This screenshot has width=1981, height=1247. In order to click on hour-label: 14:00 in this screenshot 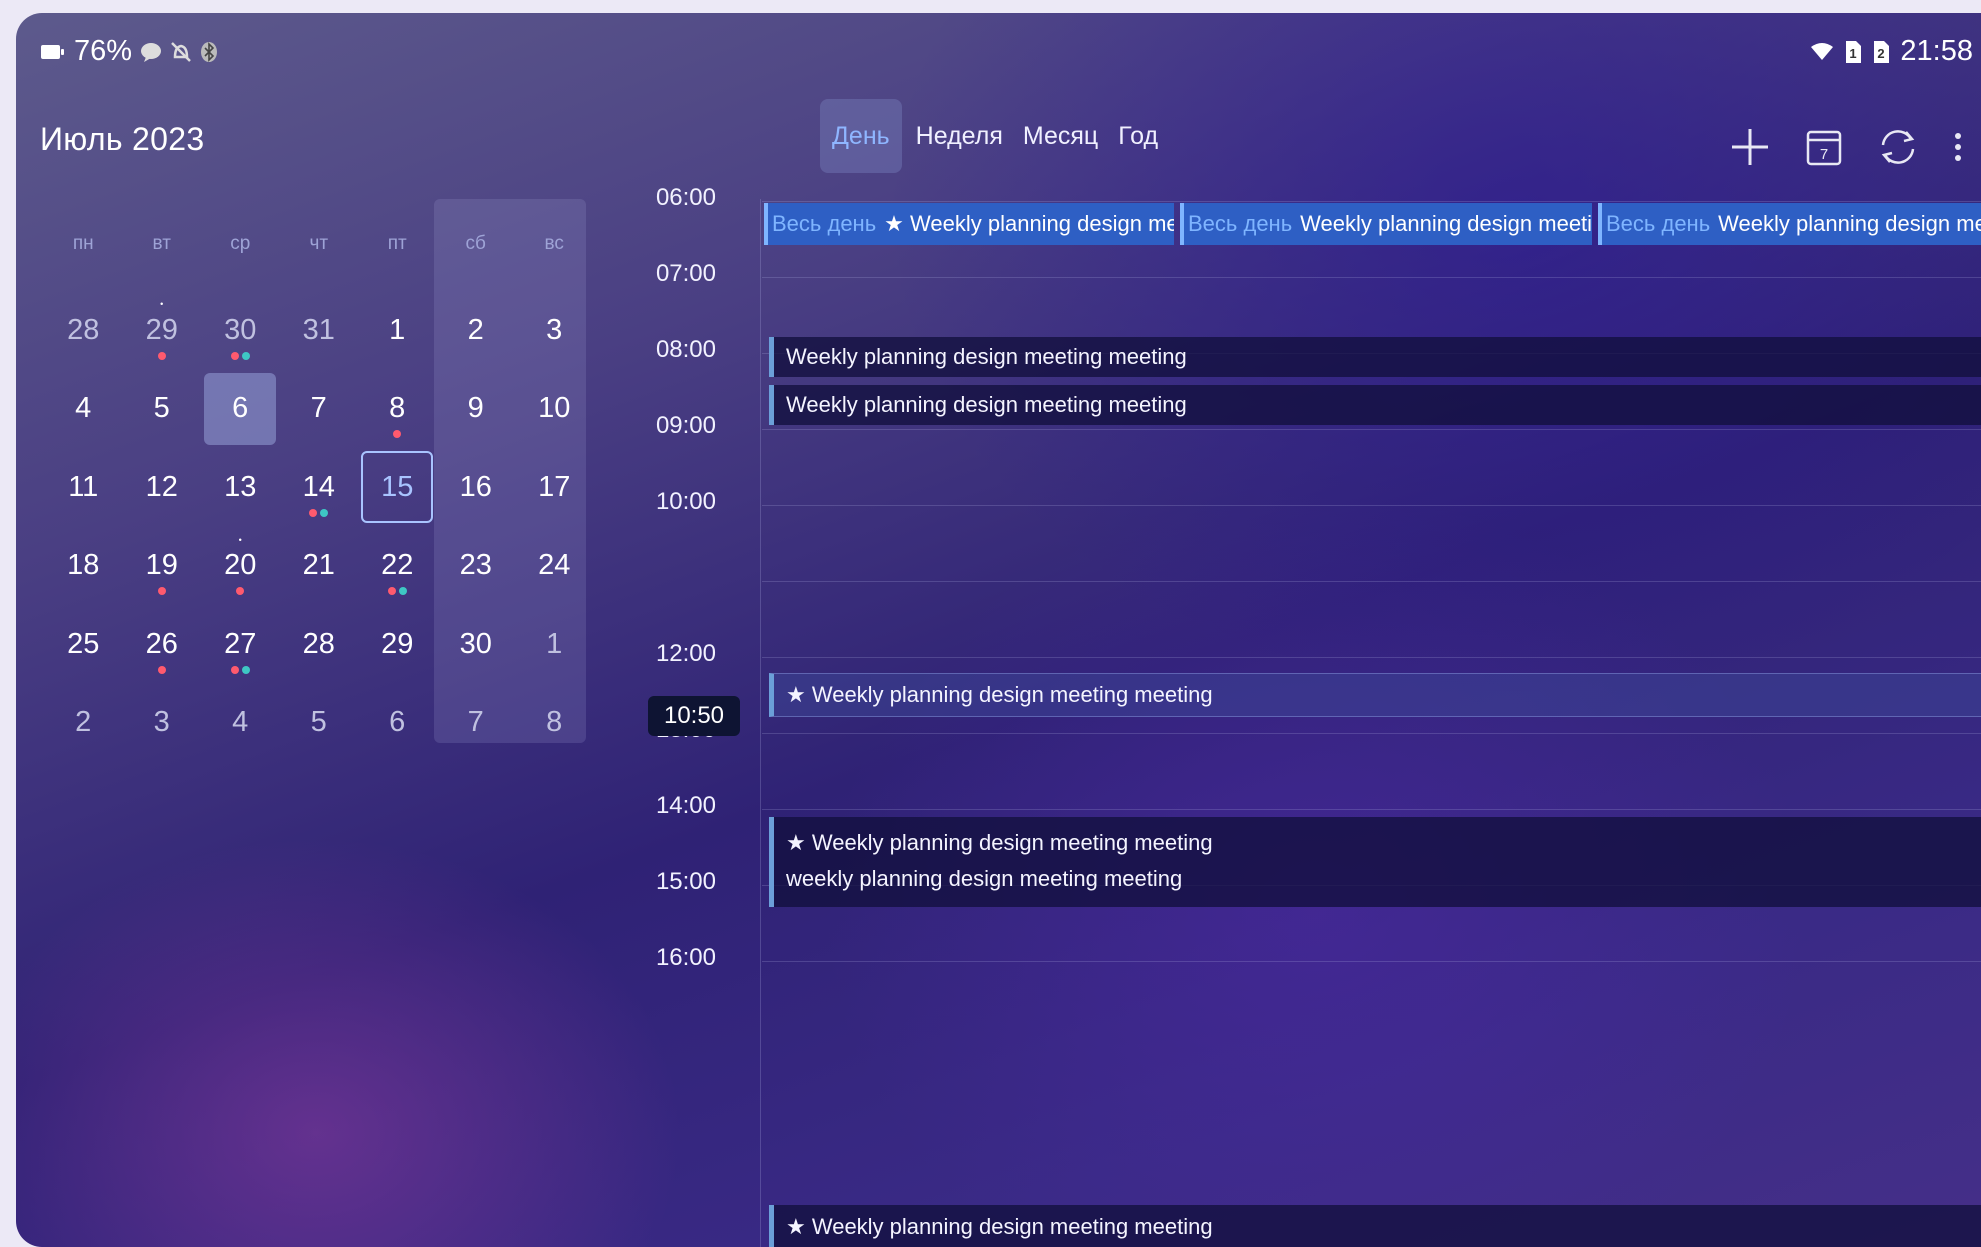, I will do `click(685, 805)`.